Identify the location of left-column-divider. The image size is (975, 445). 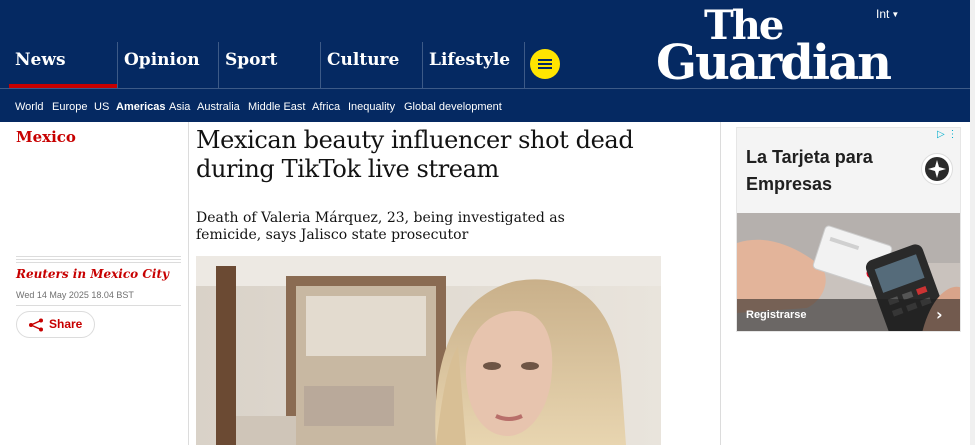
(188, 283).